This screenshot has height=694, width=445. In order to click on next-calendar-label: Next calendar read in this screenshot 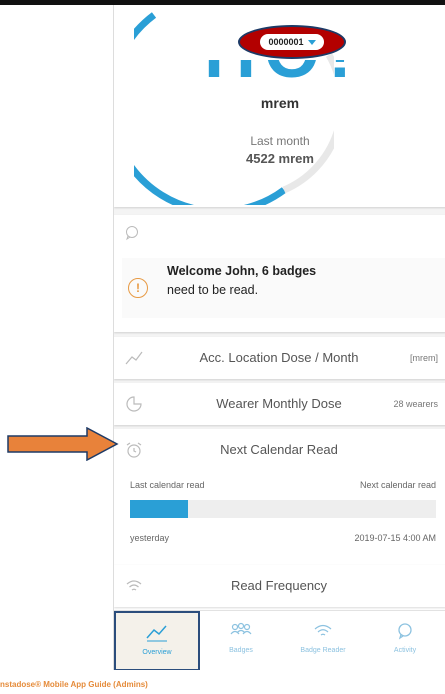, I will do `click(397, 485)`.